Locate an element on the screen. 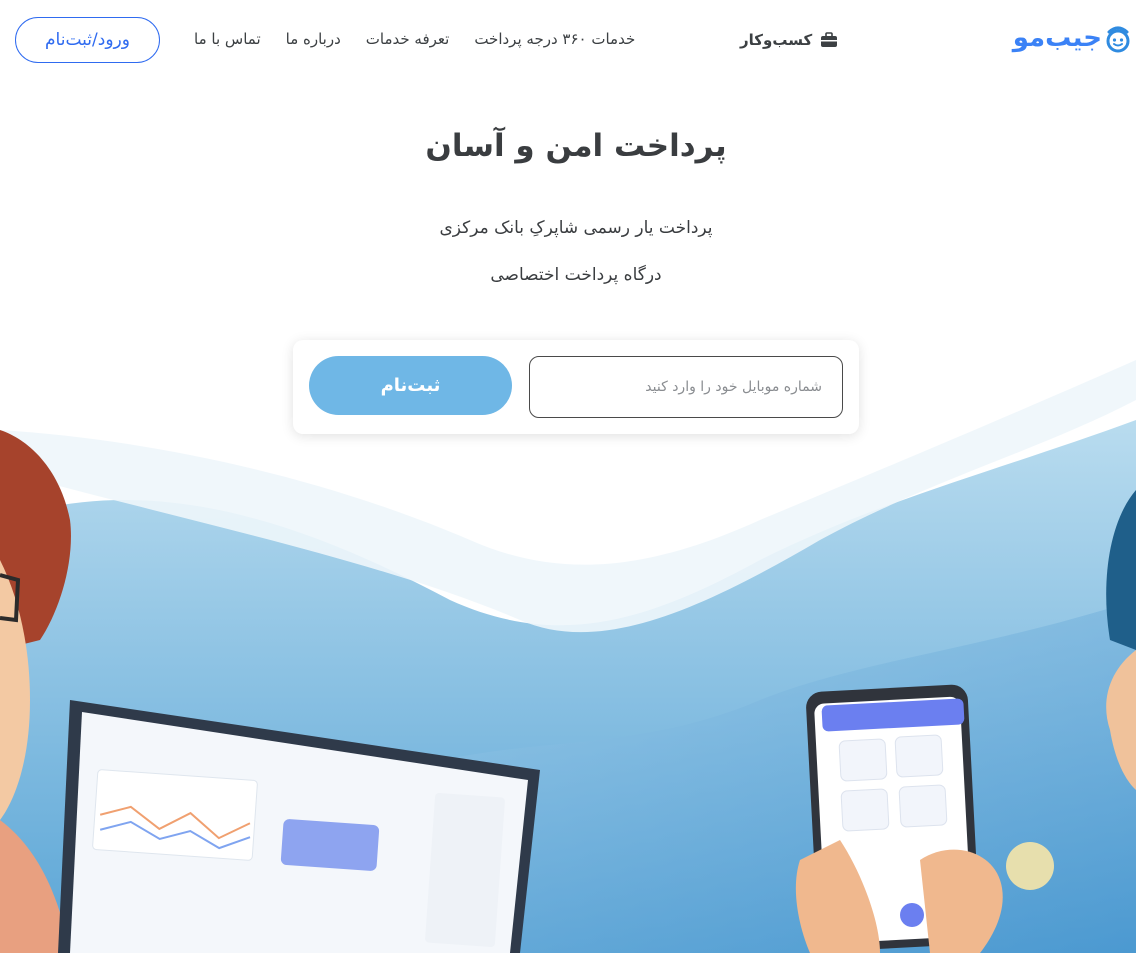 This screenshot has height=953, width=1136. hero-subtitle-gateway: درگاه پرداخت اختصاصی is located at coordinates (576, 275).